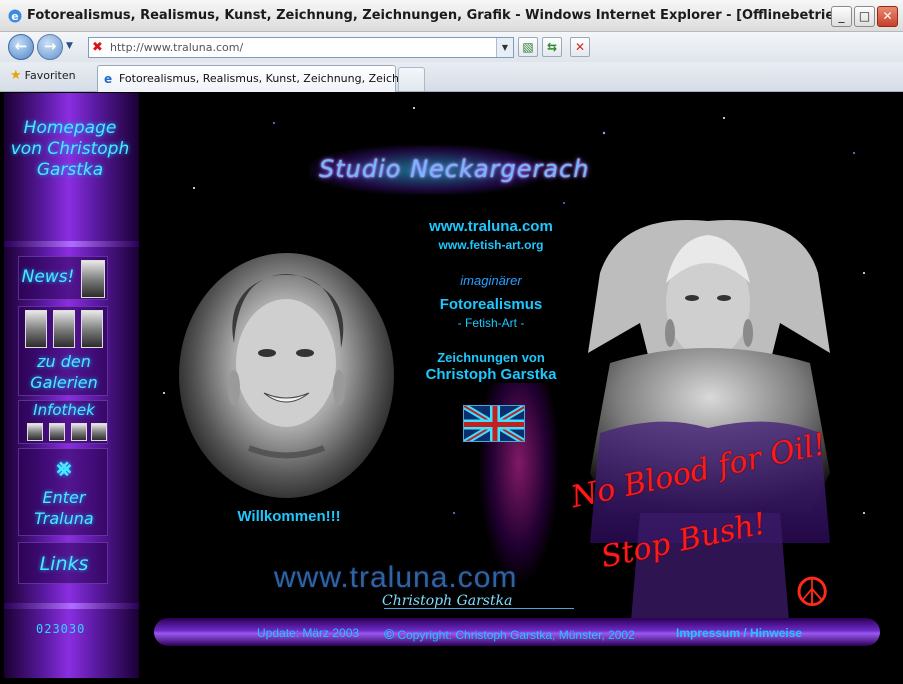 The image size is (903, 684). What do you see at coordinates (887, 16) in the screenshot?
I see `close-button: ✕` at bounding box center [887, 16].